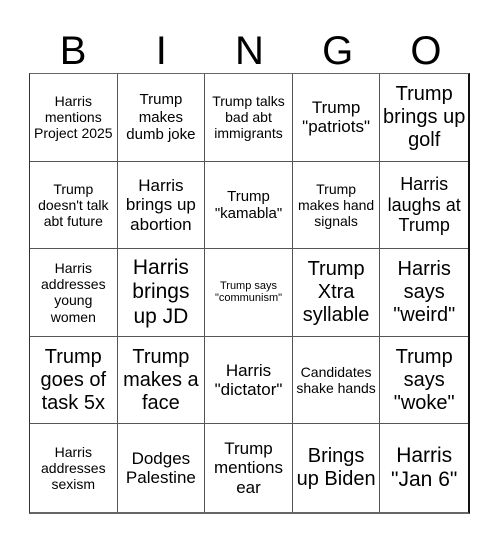 The width and height of the screenshot is (500, 544). I want to click on header-letter-i: I, so click(161, 51).